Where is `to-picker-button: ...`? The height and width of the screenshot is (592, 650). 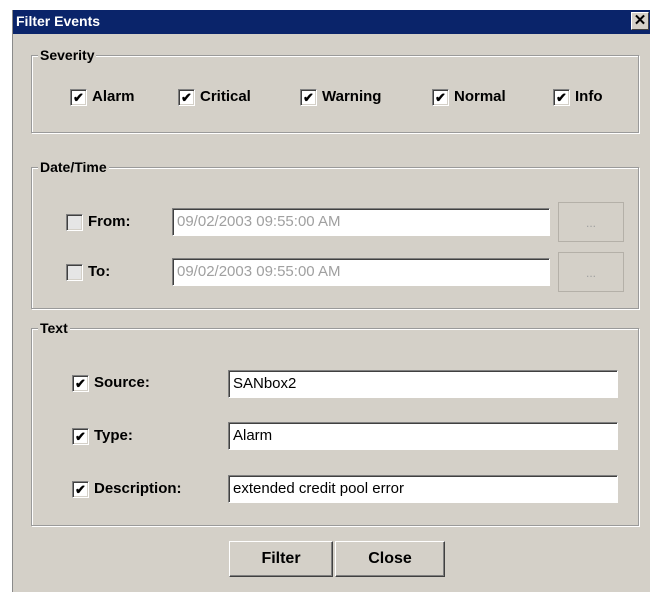 to-picker-button: ... is located at coordinates (591, 272).